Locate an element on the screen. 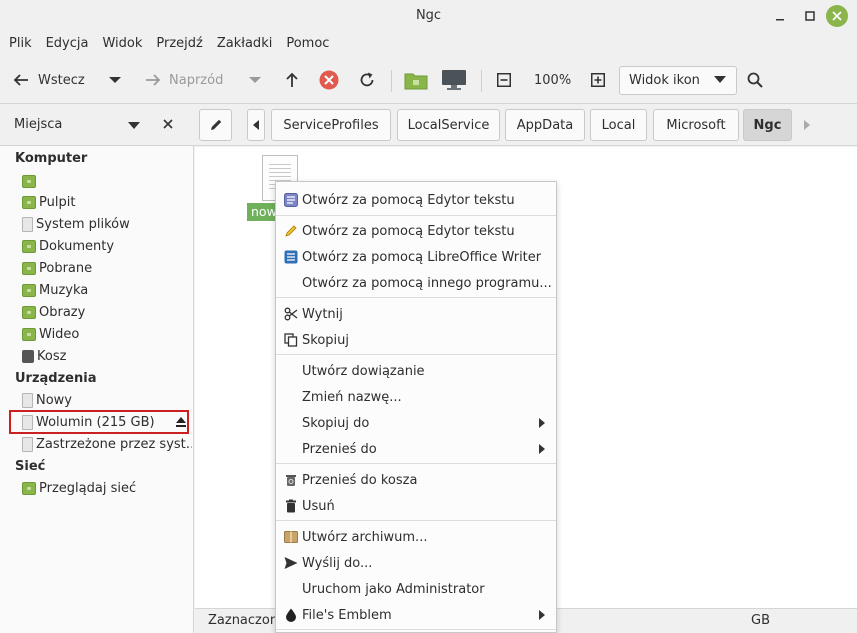  chevron-left-icon is located at coordinates (256, 125).